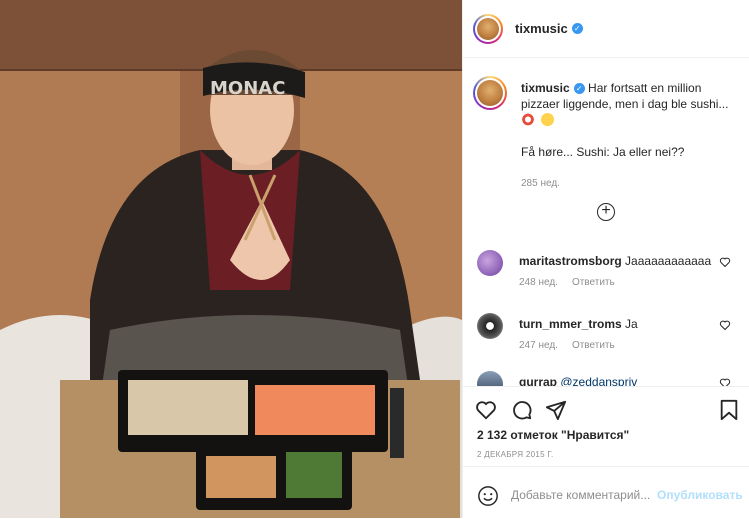 The width and height of the screenshot is (749, 519). Describe the element at coordinates (547, 119) in the screenshot. I see `grin-emoji-icon` at that location.